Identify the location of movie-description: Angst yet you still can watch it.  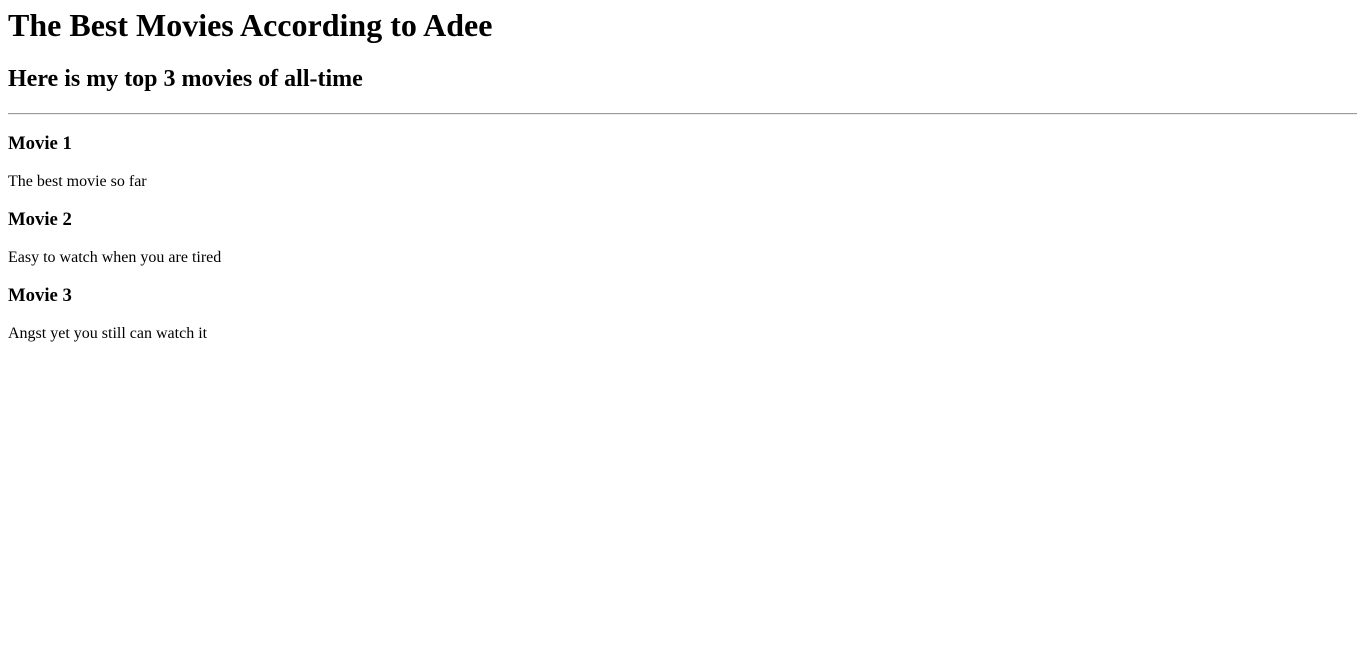
(108, 333).